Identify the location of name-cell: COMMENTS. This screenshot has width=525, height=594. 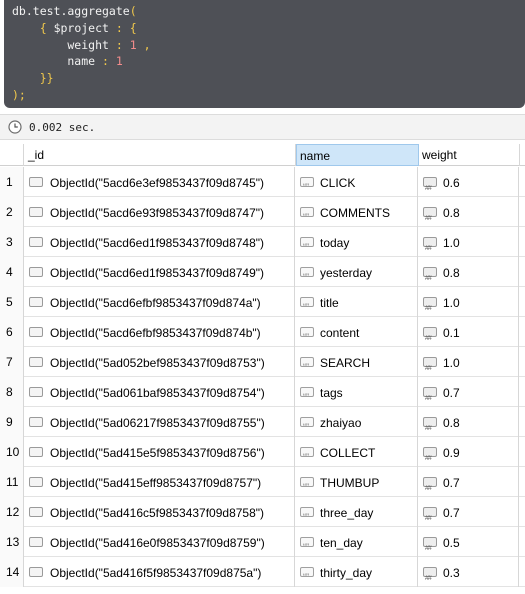
(357, 212).